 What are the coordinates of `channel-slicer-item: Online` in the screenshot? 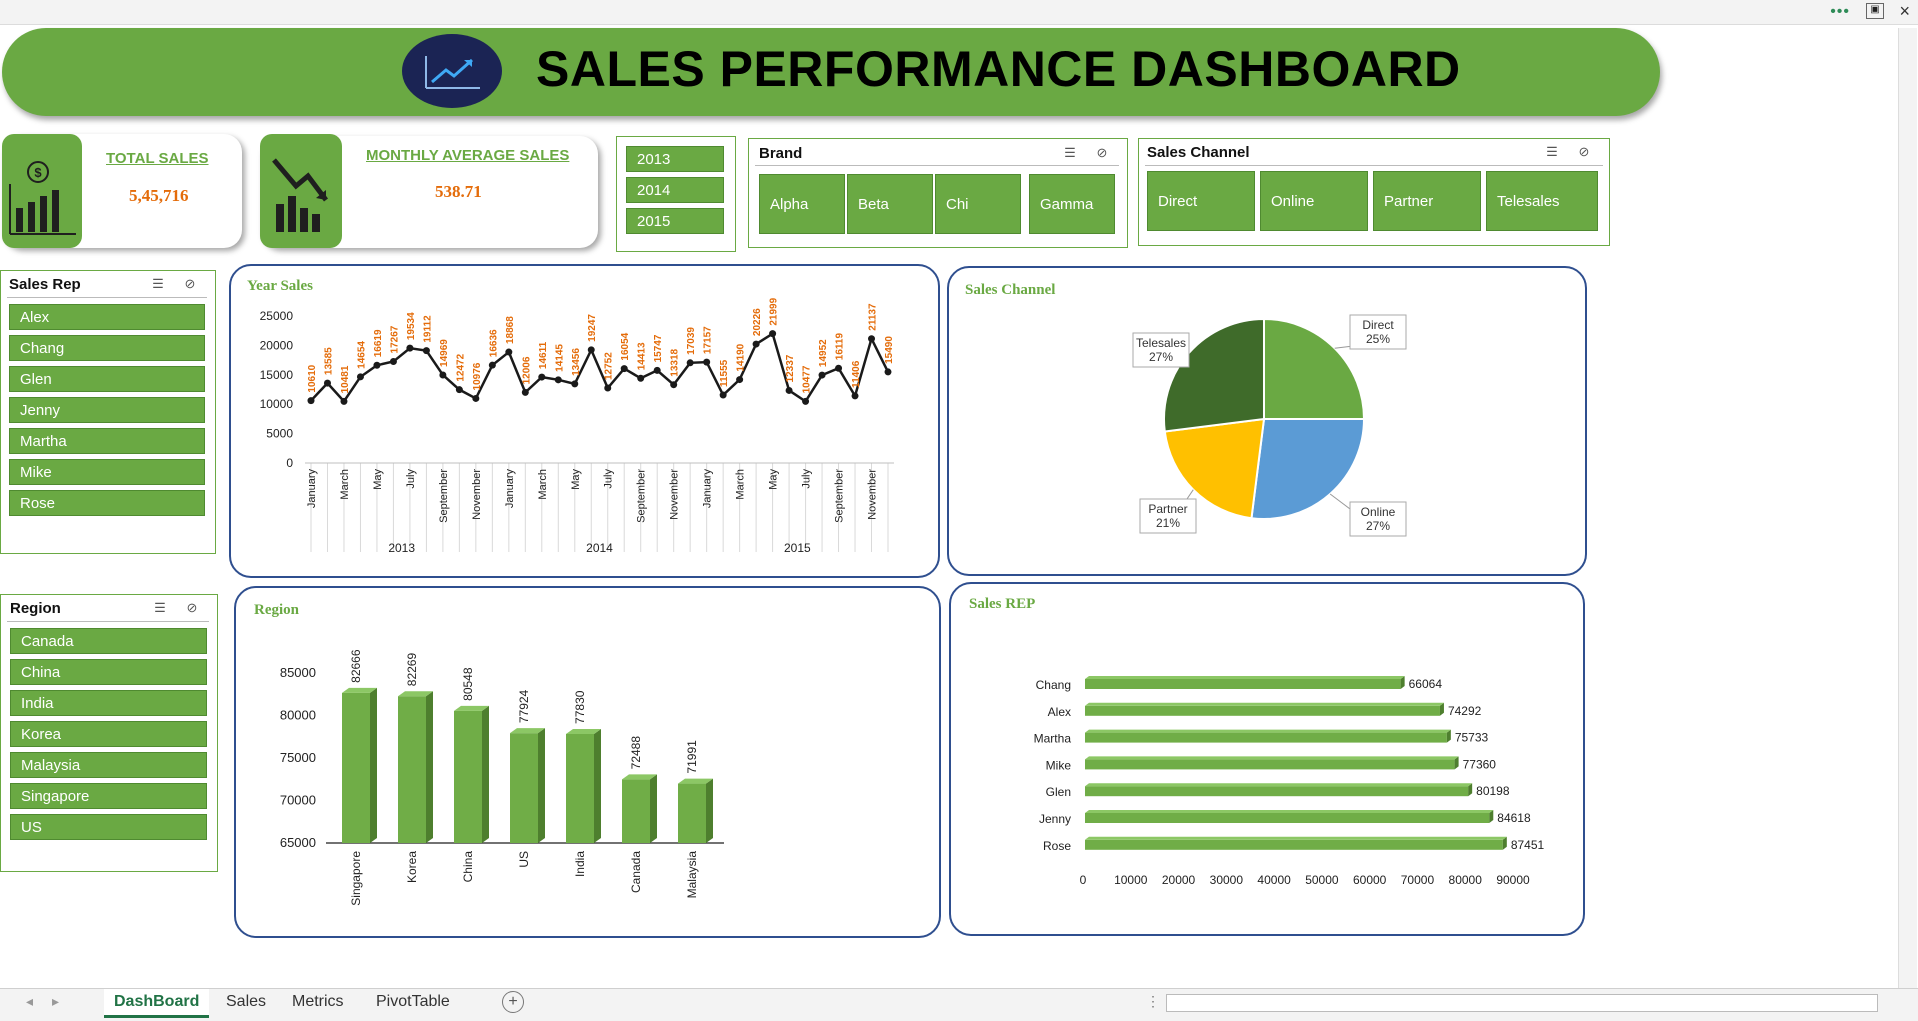 It's located at (1314, 201).